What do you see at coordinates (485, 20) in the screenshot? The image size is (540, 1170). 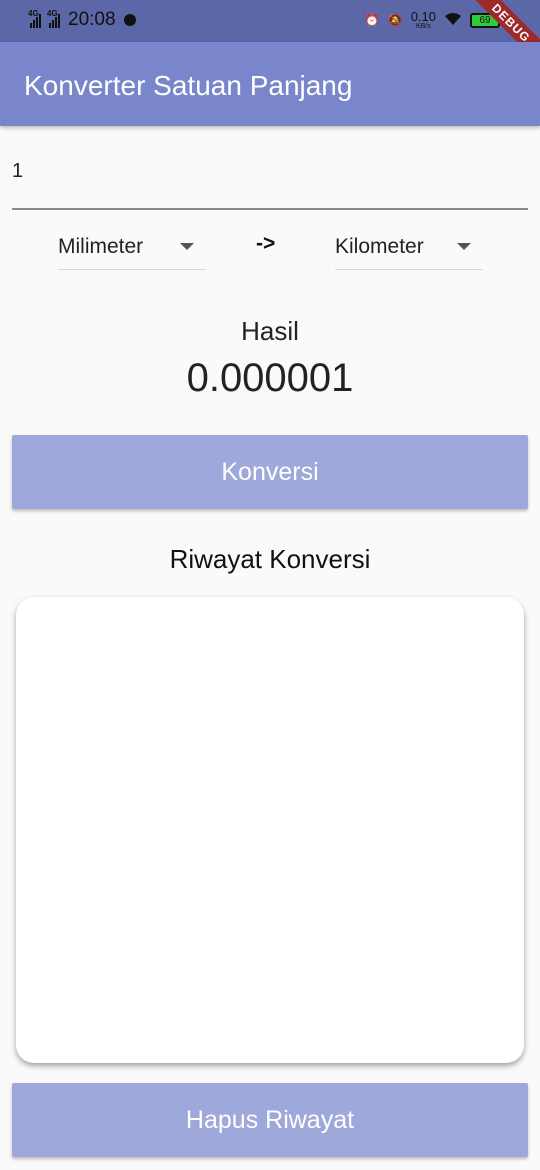 I see `battery-level: 69` at bounding box center [485, 20].